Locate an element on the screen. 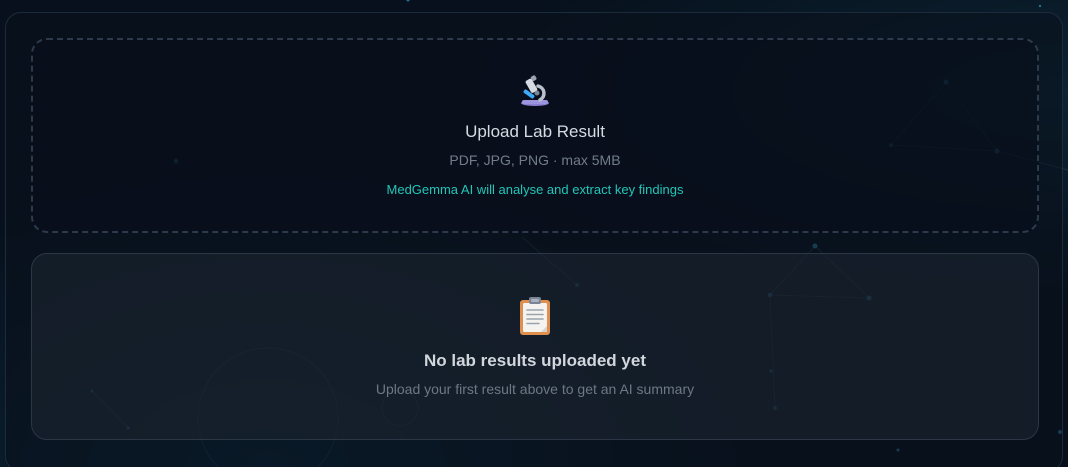 The width and height of the screenshot is (1068, 467). microscope-icon is located at coordinates (535, 90).